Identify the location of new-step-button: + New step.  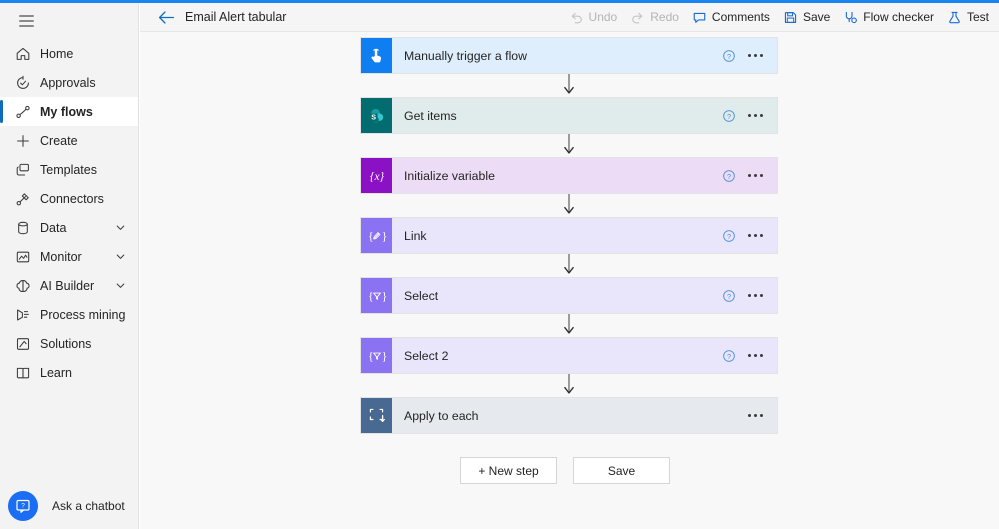
(508, 470).